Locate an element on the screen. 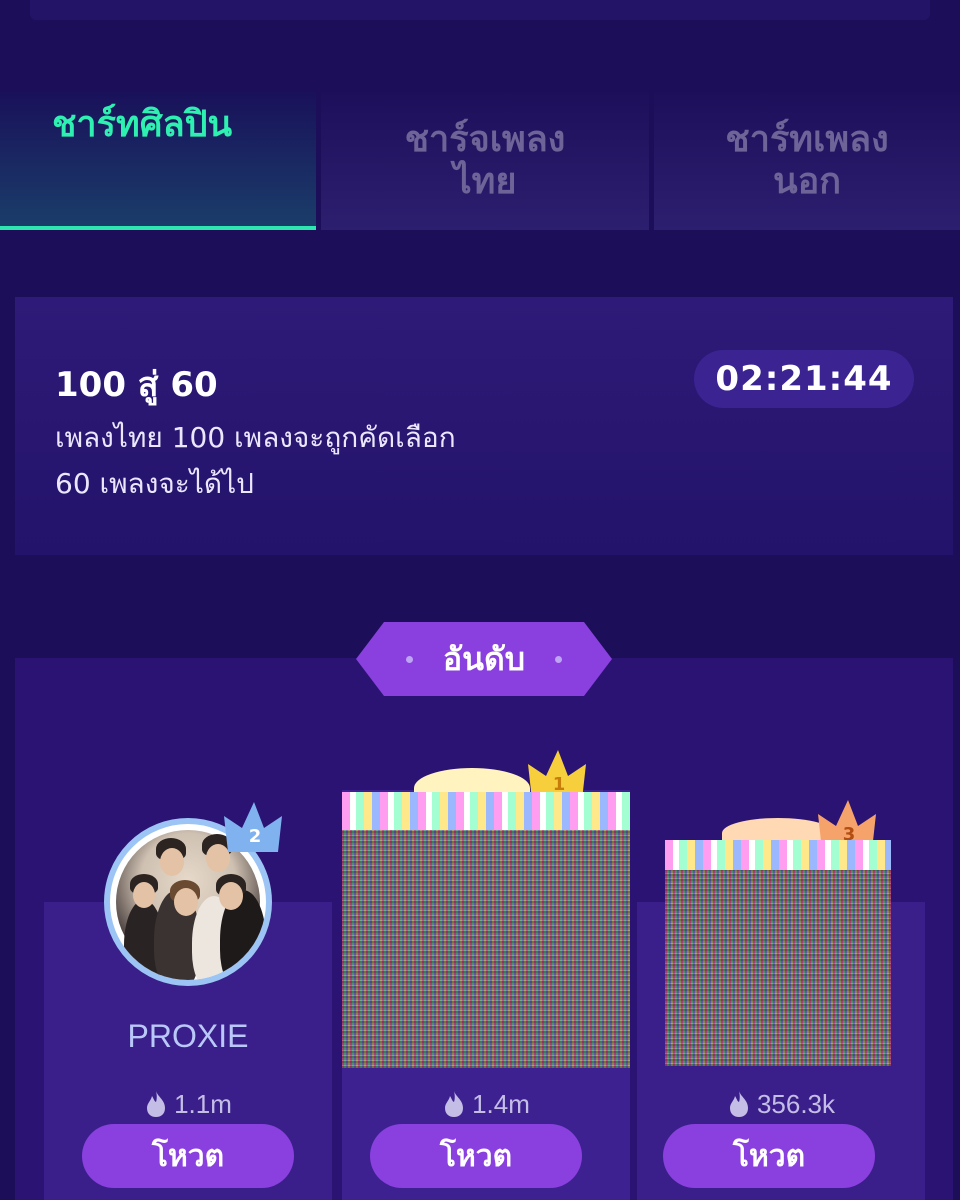  vote-count-rank-1: 1.4m is located at coordinates (486, 1104).